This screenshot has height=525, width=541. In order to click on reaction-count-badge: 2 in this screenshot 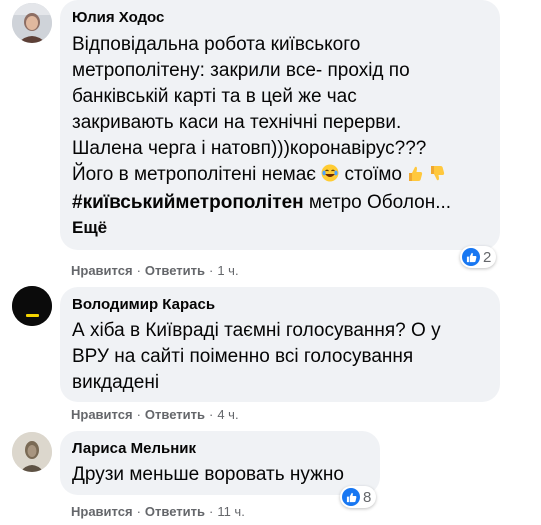, I will do `click(478, 257)`.